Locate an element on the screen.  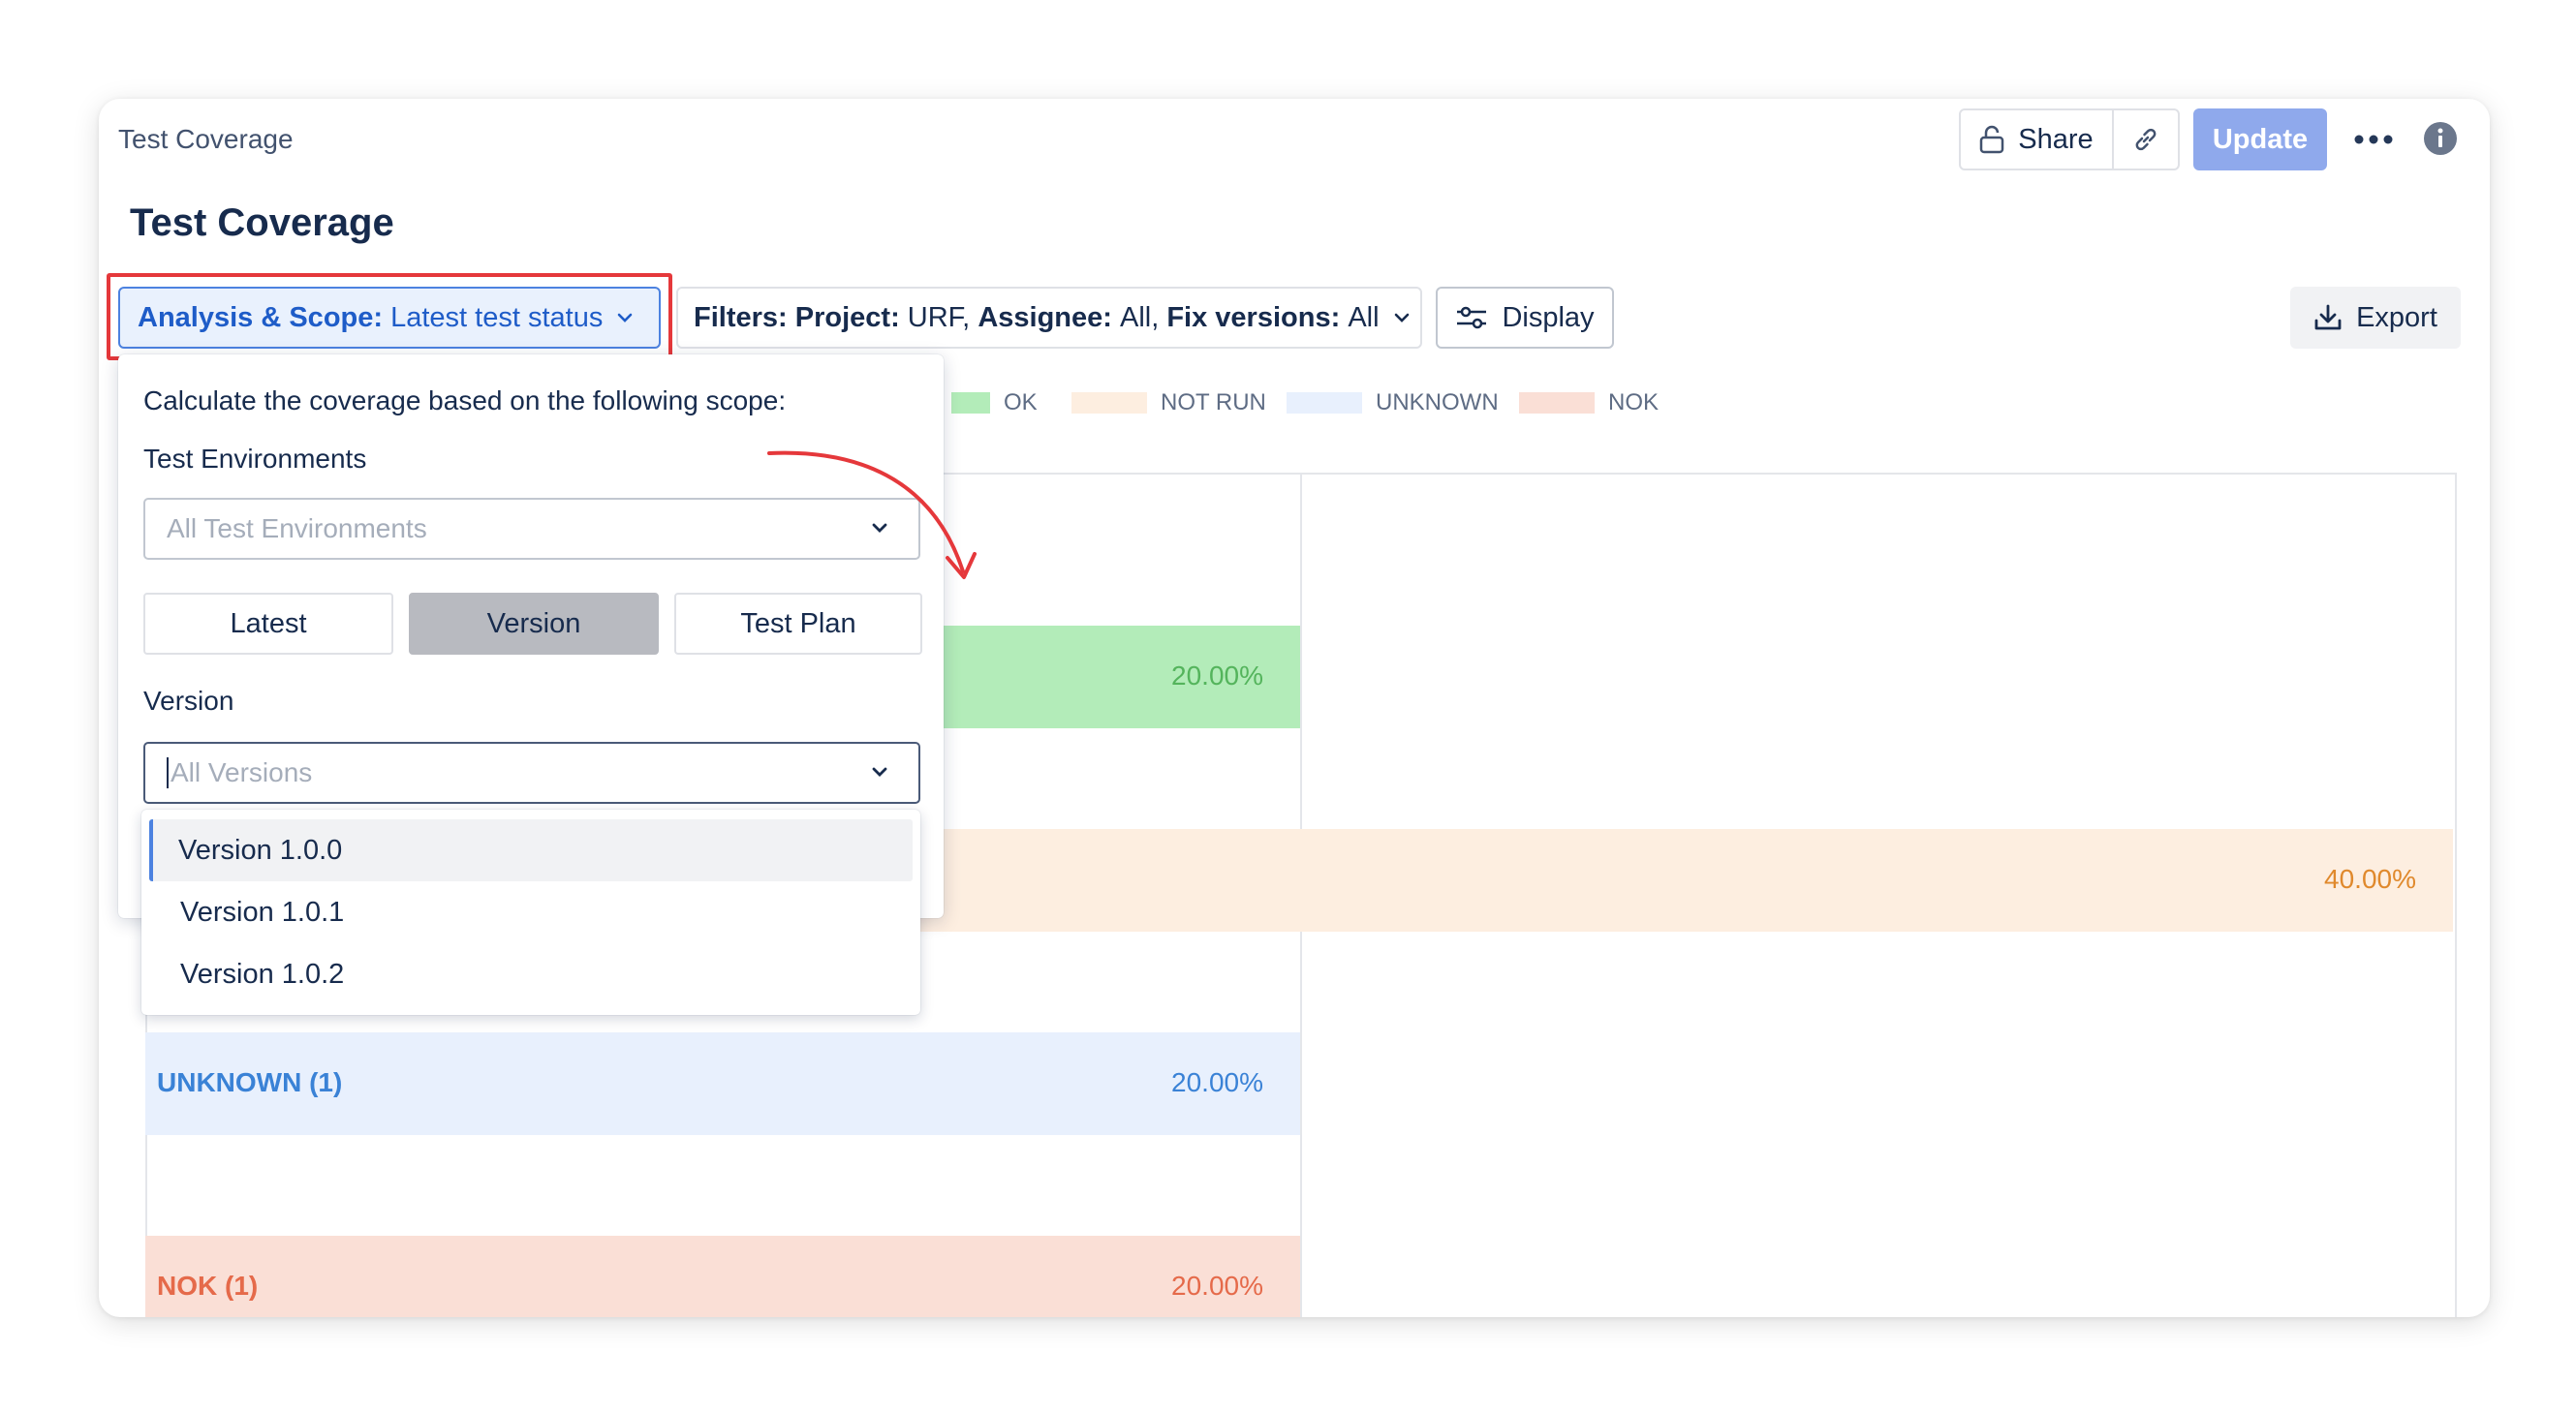
version-label: Version is located at coordinates (188, 701).